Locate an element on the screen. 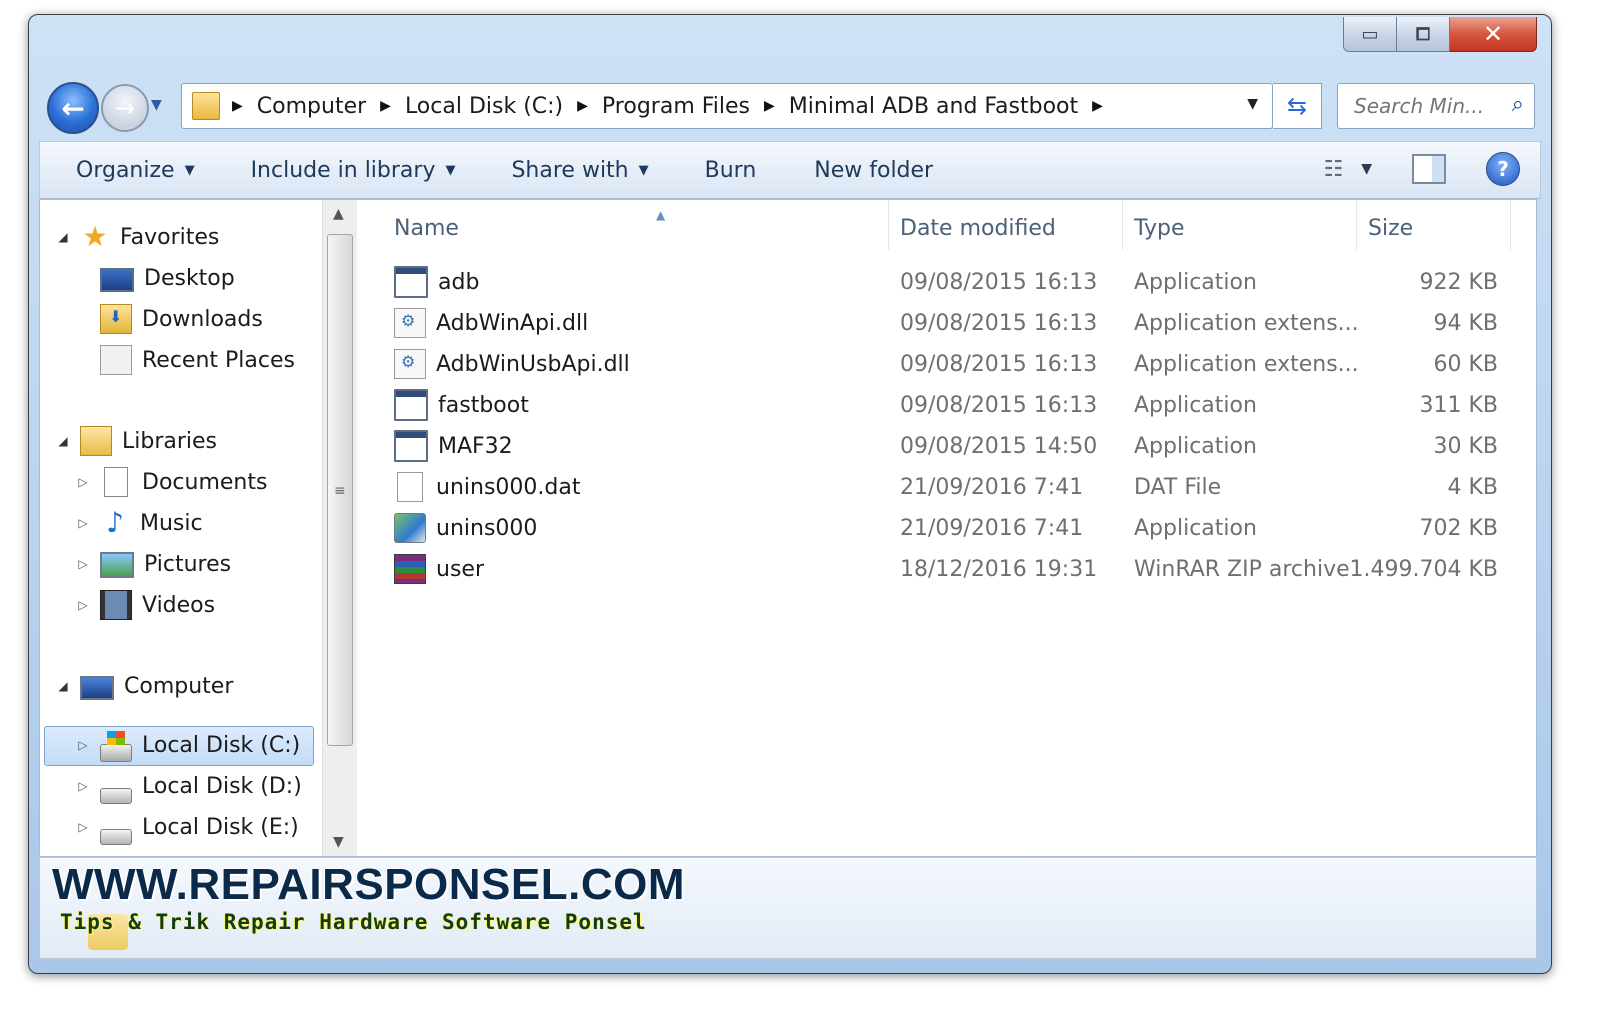 Image resolution: width=1600 pixels, height=1012 pixels. help-icon: ? is located at coordinates (1503, 169).